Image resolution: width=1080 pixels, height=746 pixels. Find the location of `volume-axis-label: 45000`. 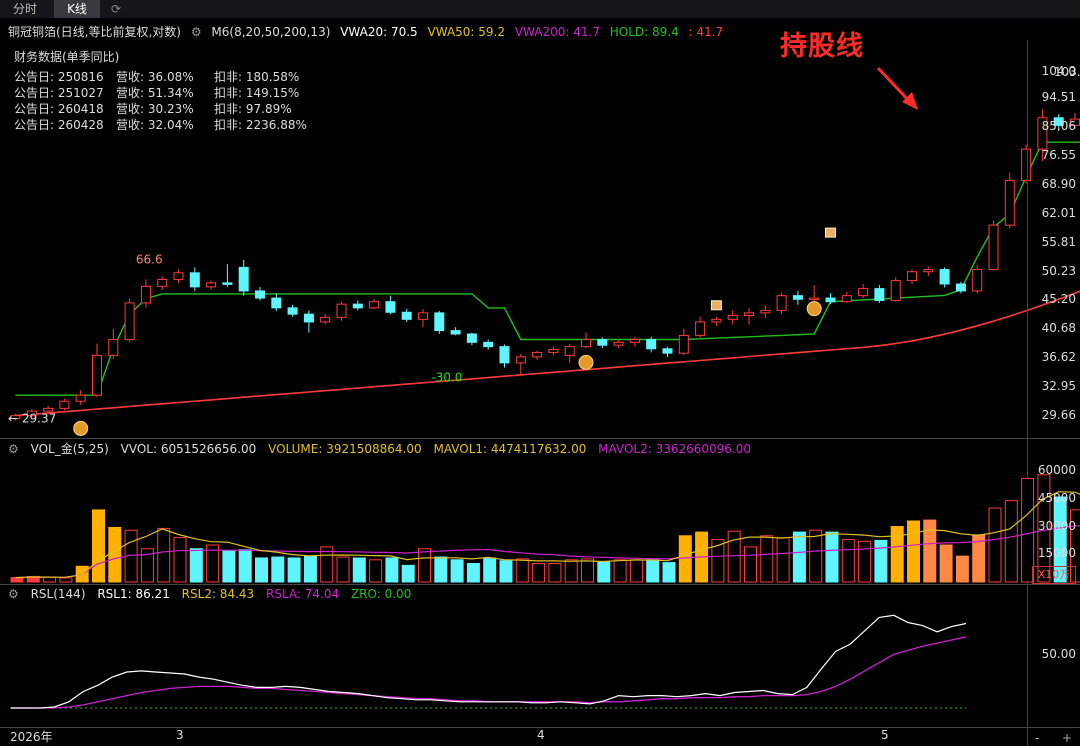

volume-axis-label: 45000 is located at coordinates (1056, 497).